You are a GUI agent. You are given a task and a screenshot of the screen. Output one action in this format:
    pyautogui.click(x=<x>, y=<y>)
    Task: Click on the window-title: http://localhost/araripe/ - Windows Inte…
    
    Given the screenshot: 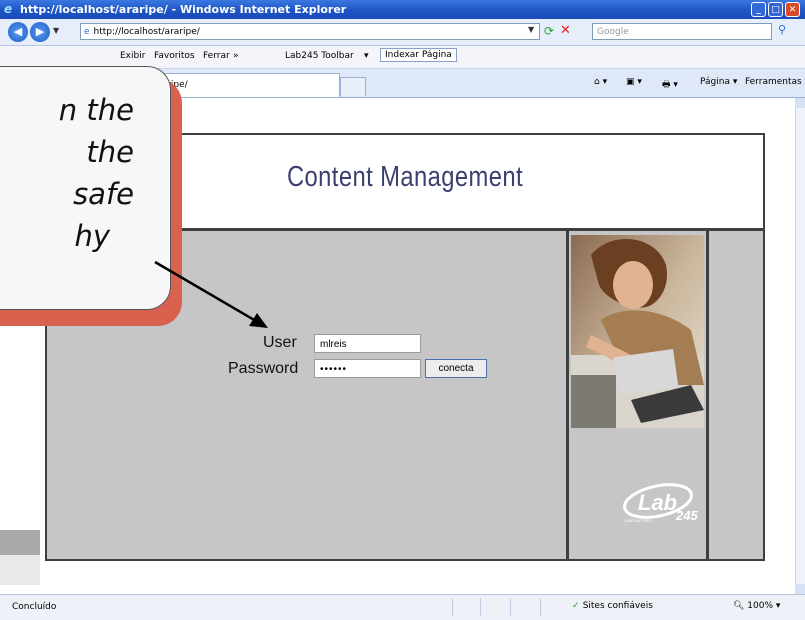 What is the action you would take?
    pyautogui.click(x=183, y=9)
    